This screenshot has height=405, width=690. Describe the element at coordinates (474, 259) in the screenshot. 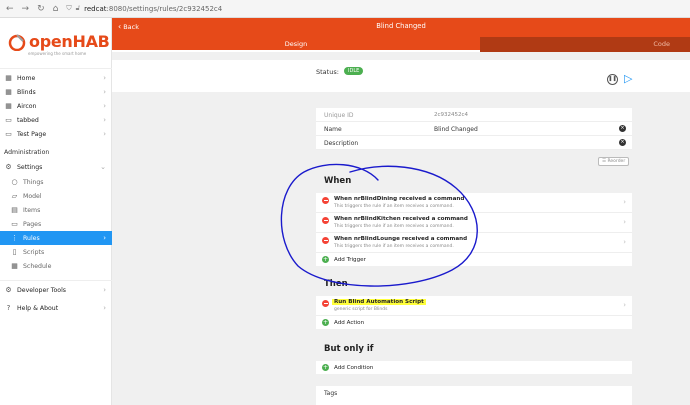

I see `add-trigger-button: + Add Trigger` at that location.